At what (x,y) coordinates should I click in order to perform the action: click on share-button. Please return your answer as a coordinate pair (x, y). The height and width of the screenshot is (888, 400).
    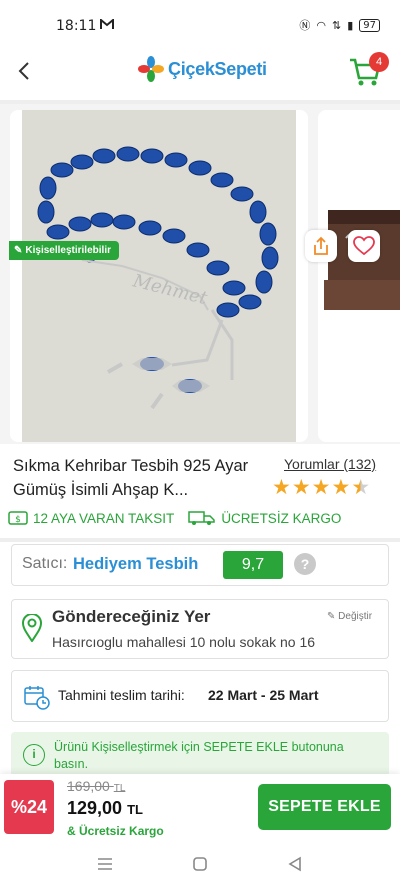
    Looking at the image, I should click on (321, 246).